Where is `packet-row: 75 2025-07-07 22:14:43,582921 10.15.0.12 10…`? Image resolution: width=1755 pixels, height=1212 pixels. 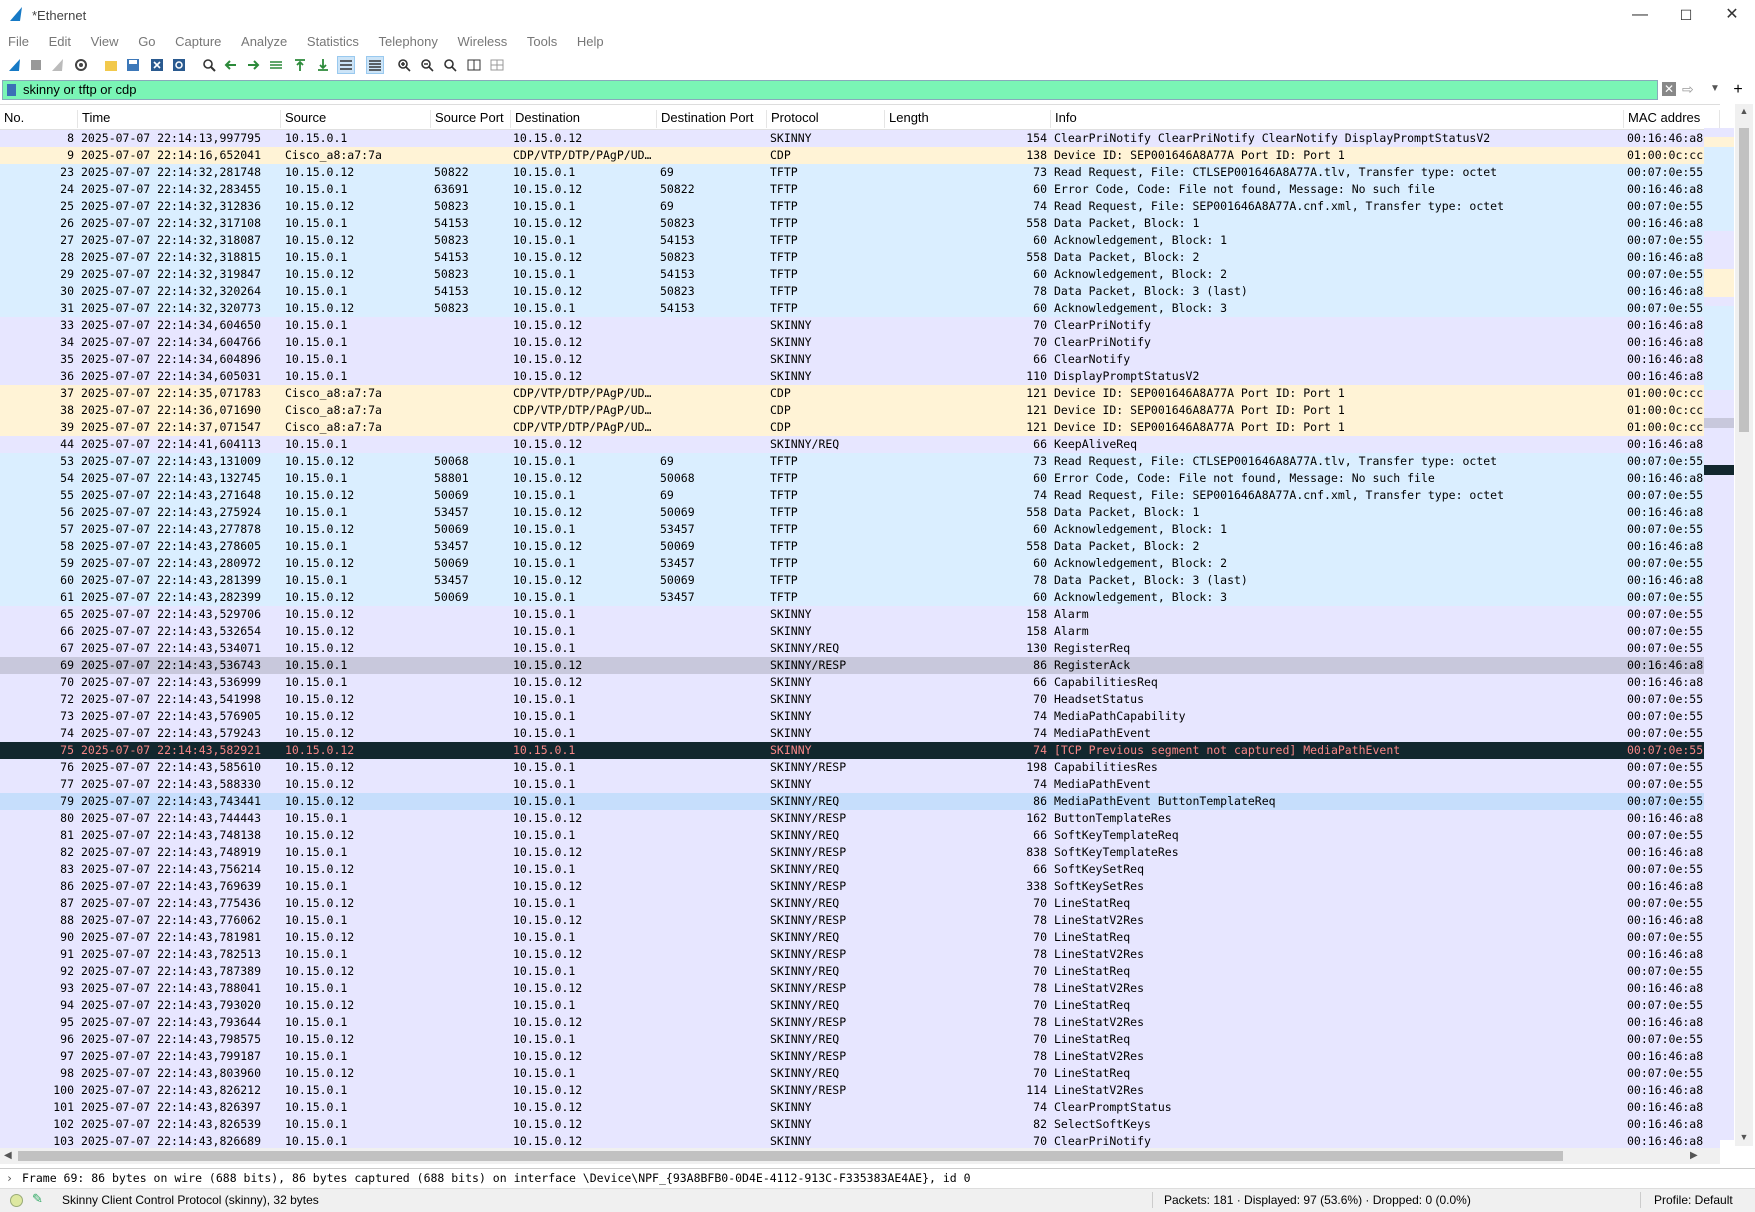
packet-row: 75 2025-07-07 22:14:43,582921 10.15.0.12 10… is located at coordinates (860, 750).